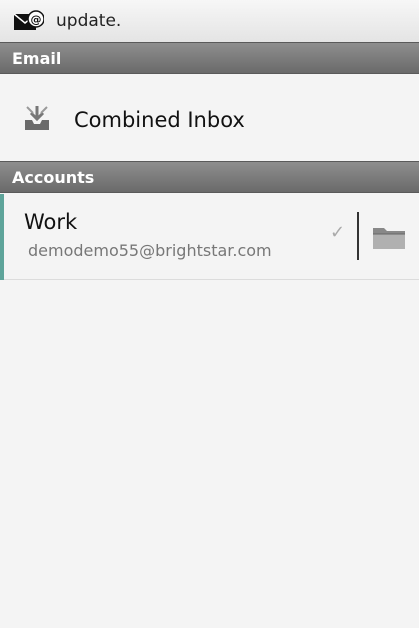 The width and height of the screenshot is (419, 628). I want to click on account-color-accent, so click(2, 237).